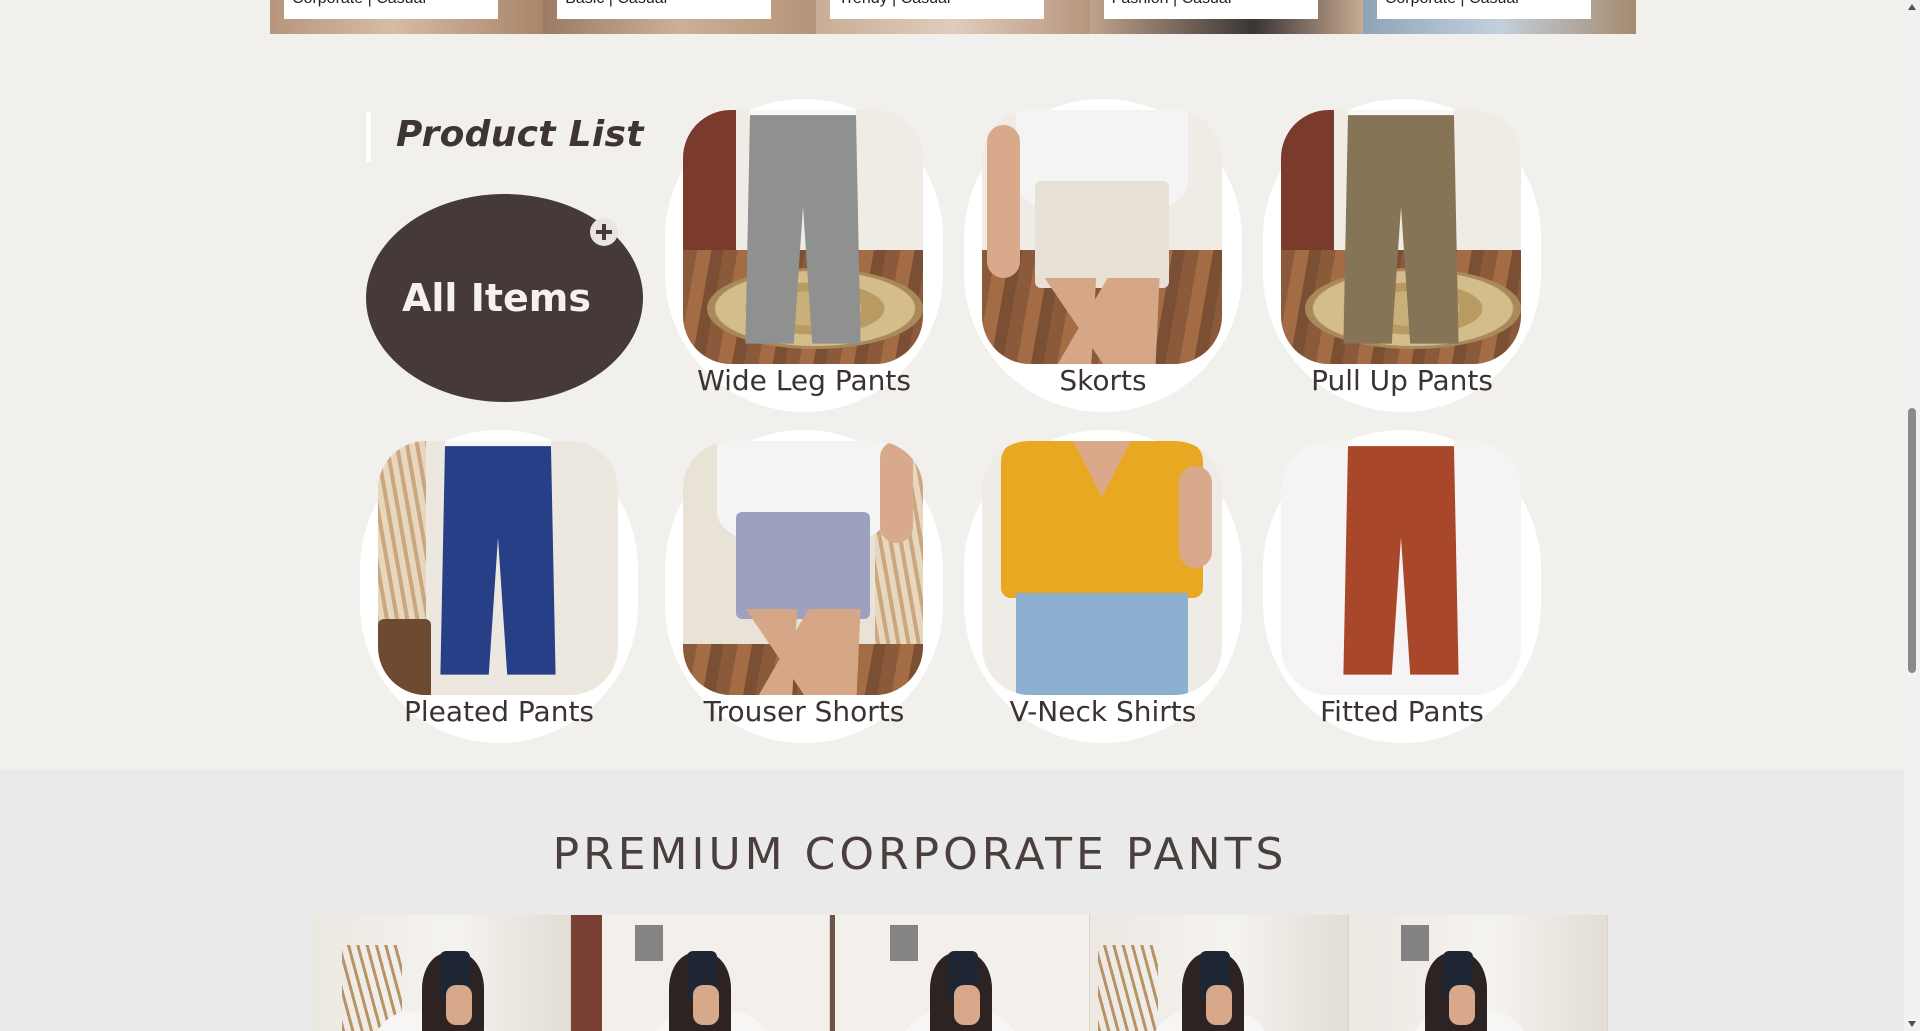 The width and height of the screenshot is (1920, 1031). Describe the element at coordinates (520, 134) in the screenshot. I see `product-list-heading: Product List` at that location.